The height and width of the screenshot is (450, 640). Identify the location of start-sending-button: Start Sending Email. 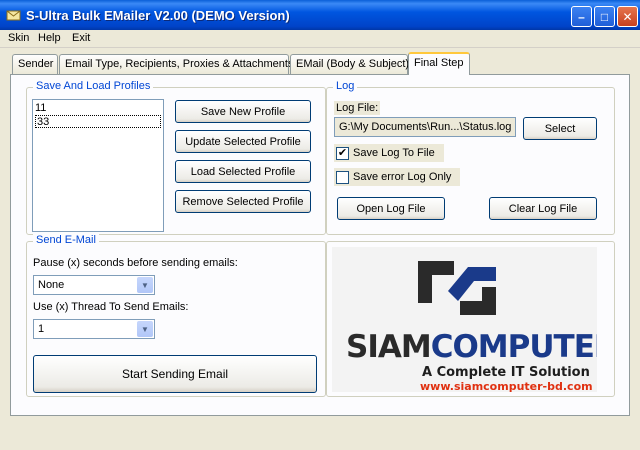
(175, 374).